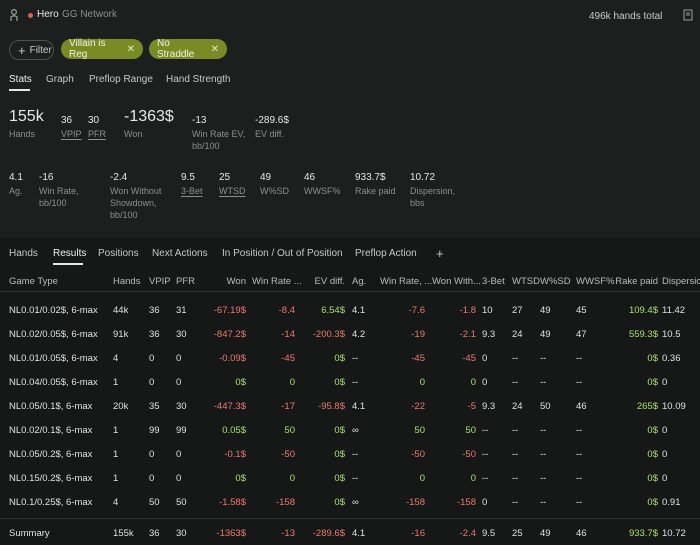 The height and width of the screenshot is (545, 700). I want to click on summary-winrate-ev: -13, so click(288, 533).